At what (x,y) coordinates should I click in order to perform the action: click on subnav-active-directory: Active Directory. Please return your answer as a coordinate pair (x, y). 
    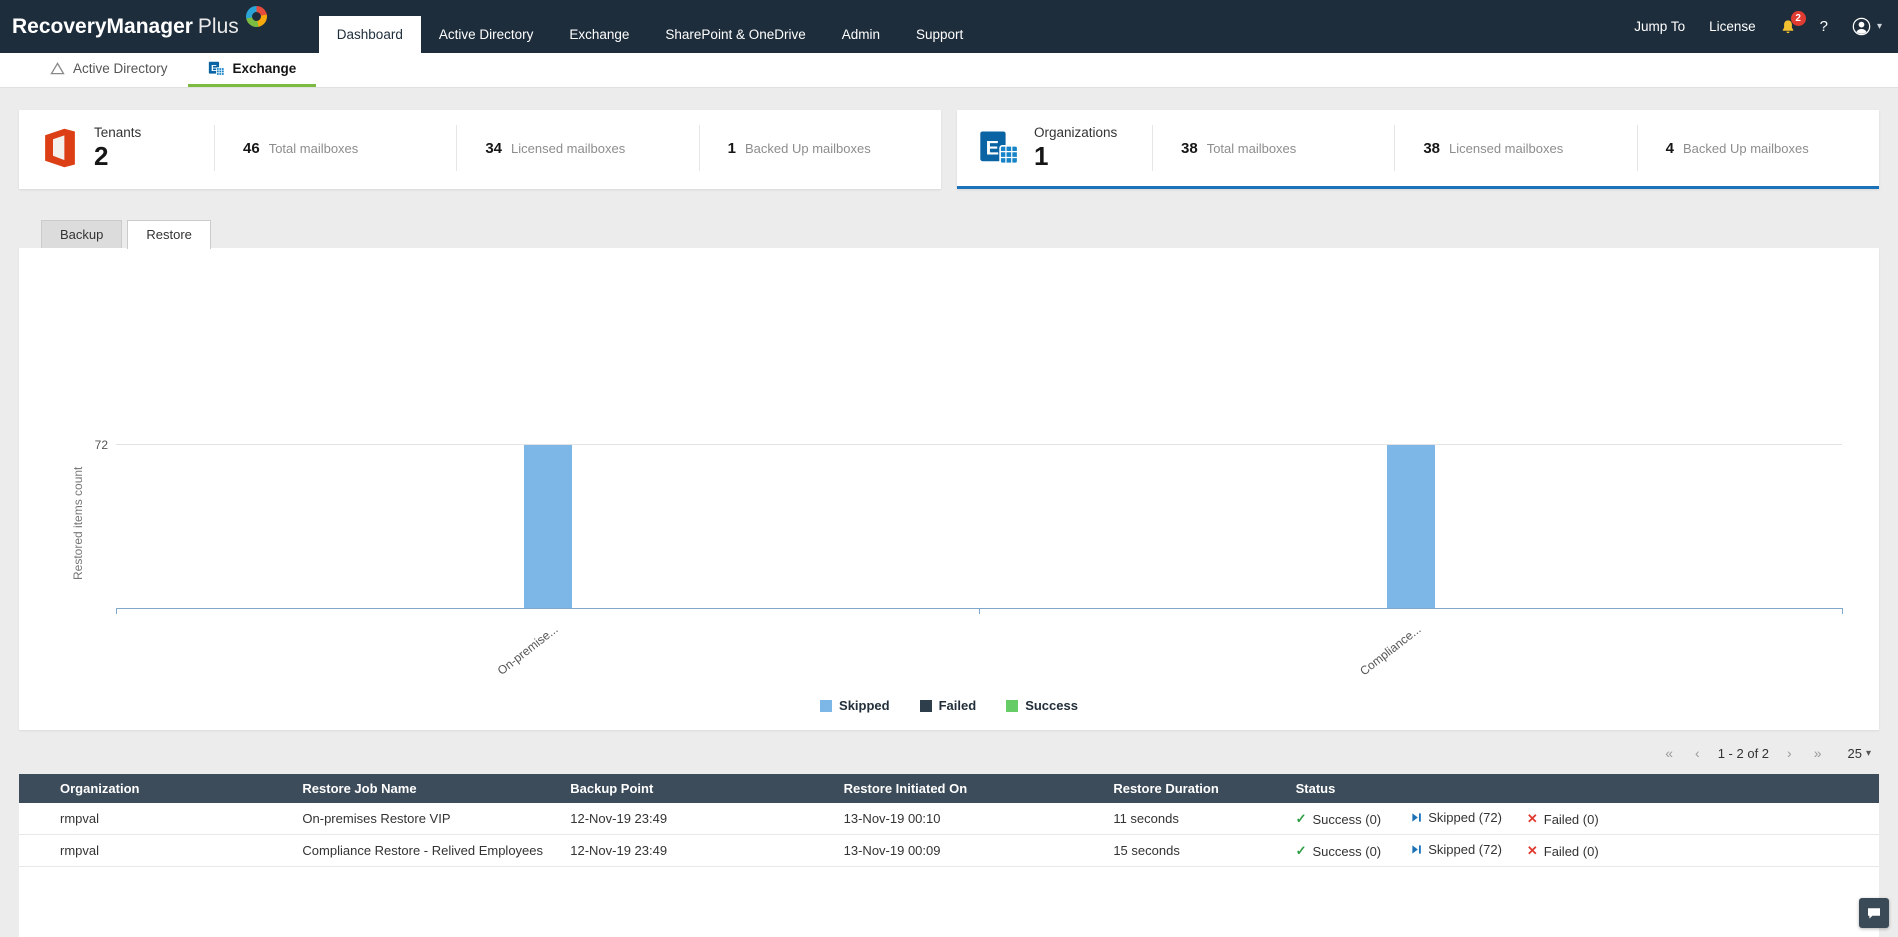
    Looking at the image, I should click on (109, 70).